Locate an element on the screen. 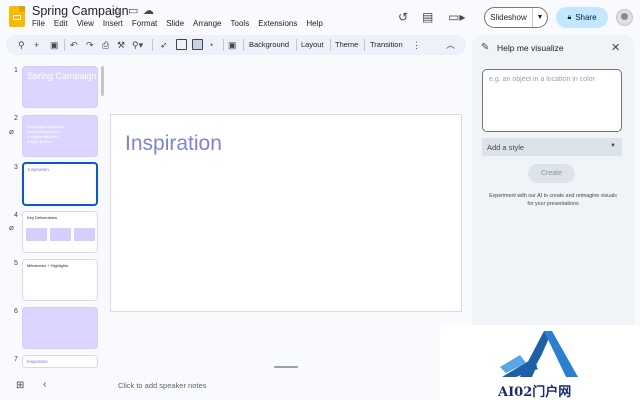 The image size is (640, 400). thumbnail-title: Spring Campaign is located at coordinates (62, 76).